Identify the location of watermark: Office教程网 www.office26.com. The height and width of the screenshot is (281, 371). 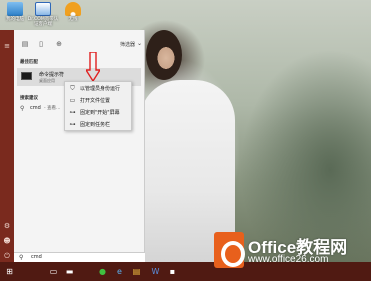
(291, 252).